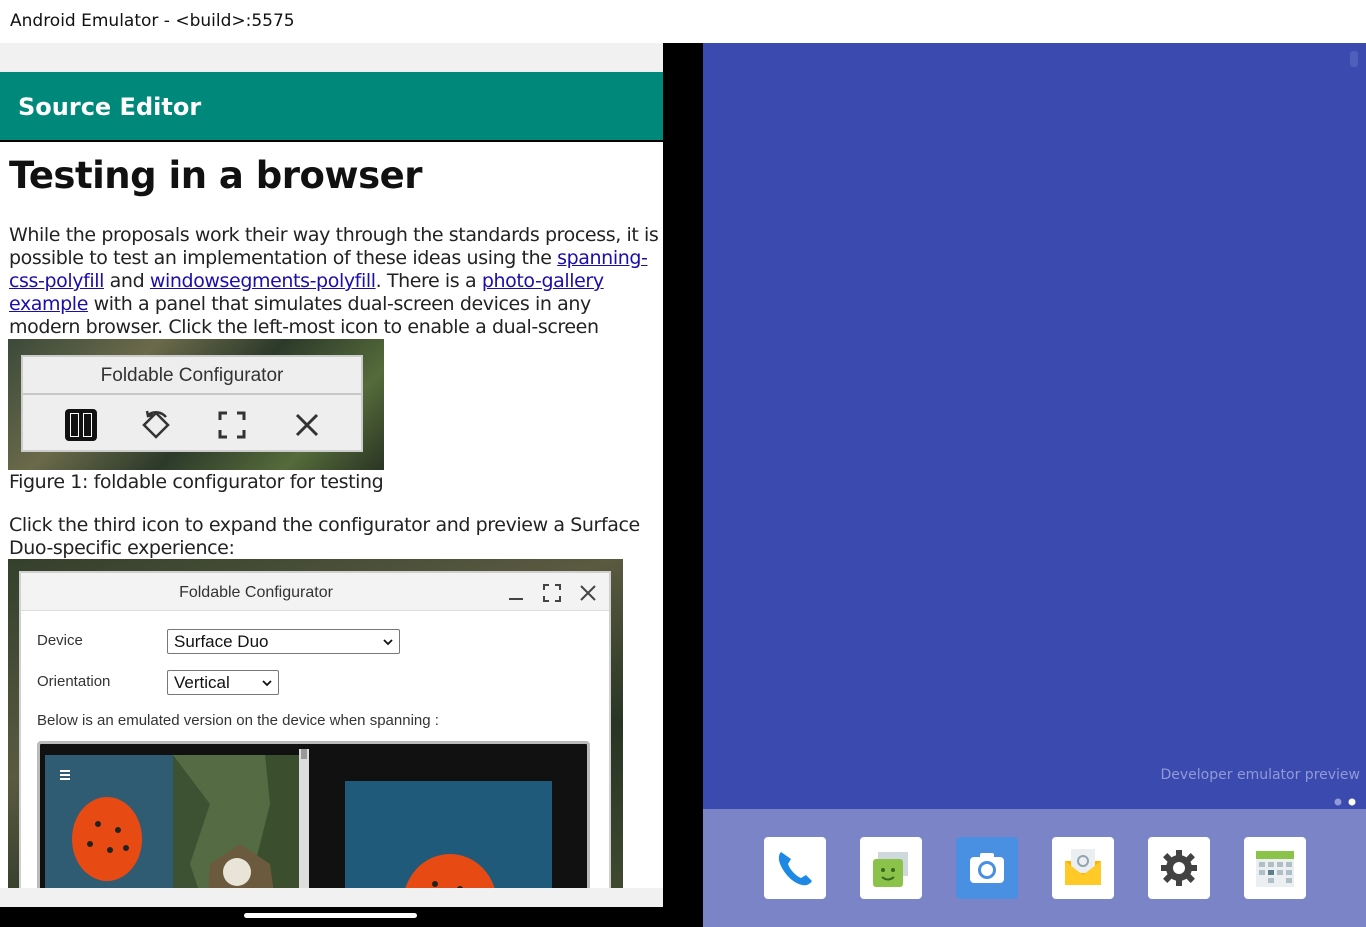 Image resolution: width=1366 pixels, height=927 pixels. Describe the element at coordinates (331, 106) in the screenshot. I see `app-bar: Source Editor` at that location.